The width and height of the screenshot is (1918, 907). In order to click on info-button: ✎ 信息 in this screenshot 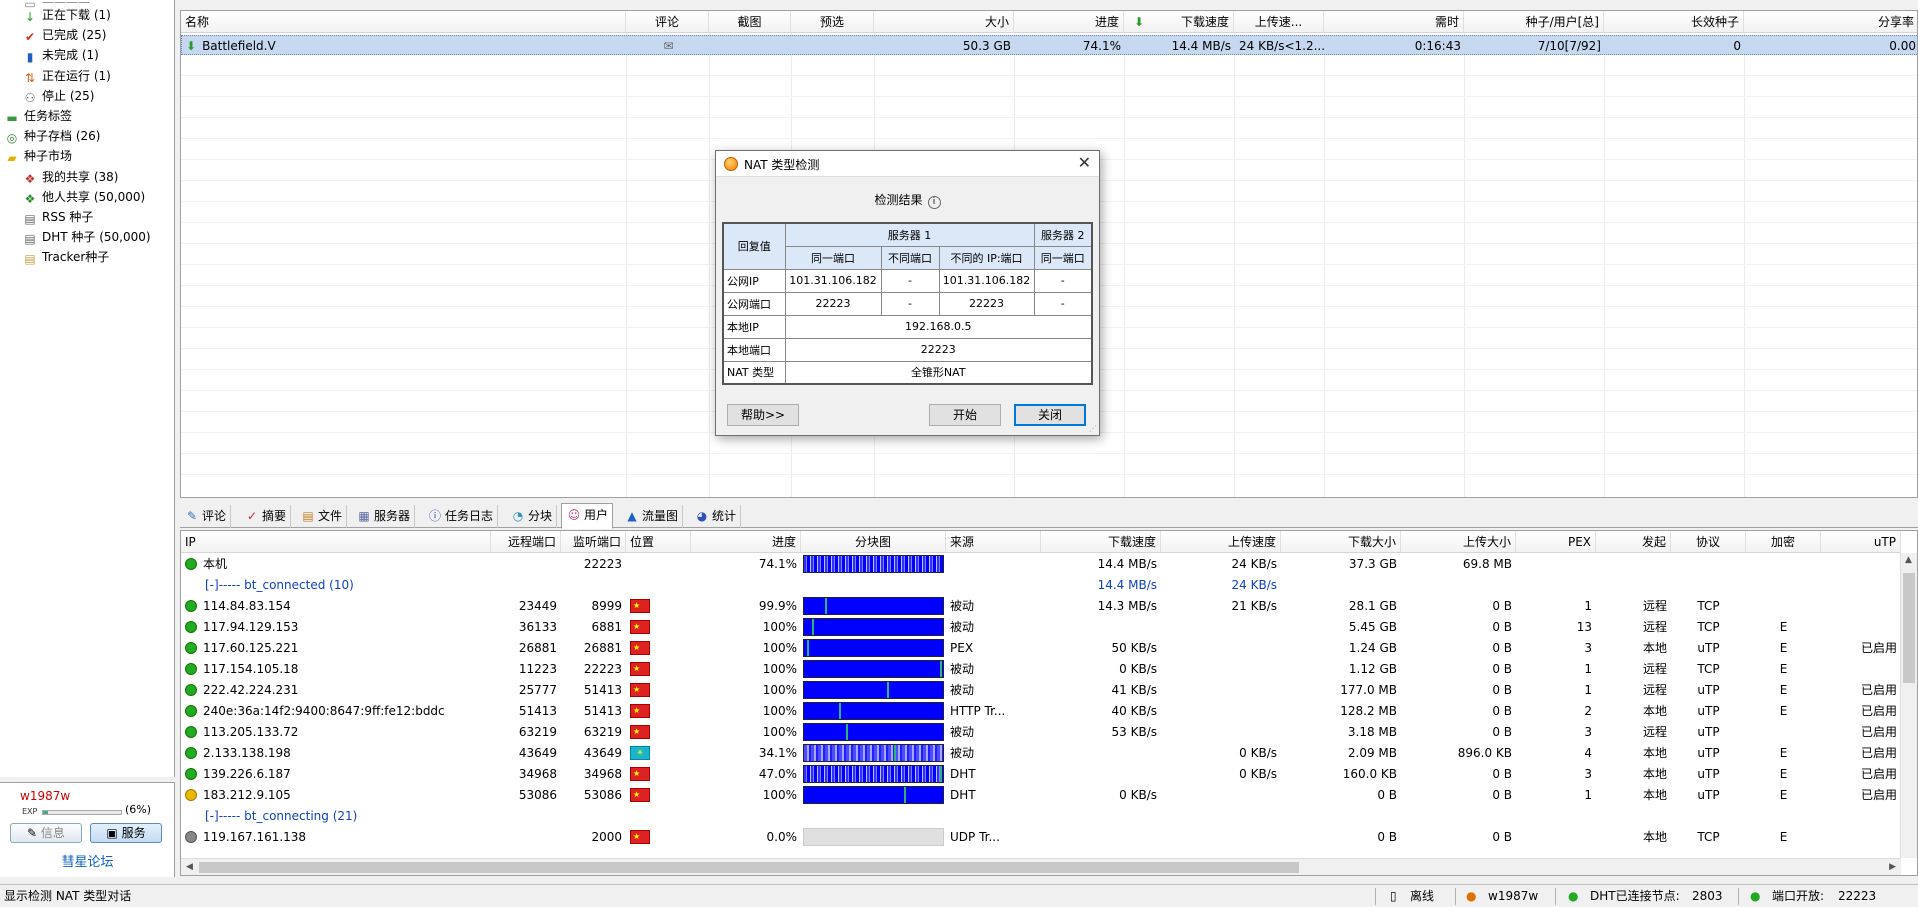, I will do `click(46, 833)`.